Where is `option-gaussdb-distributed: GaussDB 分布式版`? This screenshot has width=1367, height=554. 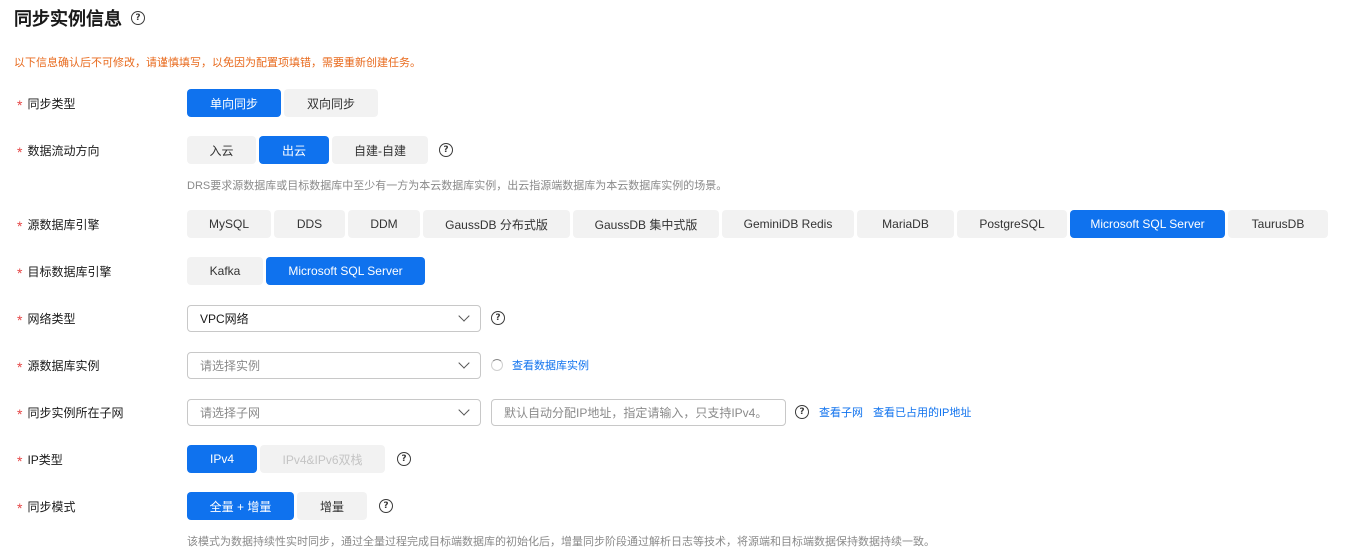 option-gaussdb-distributed: GaussDB 分布式版 is located at coordinates (496, 224).